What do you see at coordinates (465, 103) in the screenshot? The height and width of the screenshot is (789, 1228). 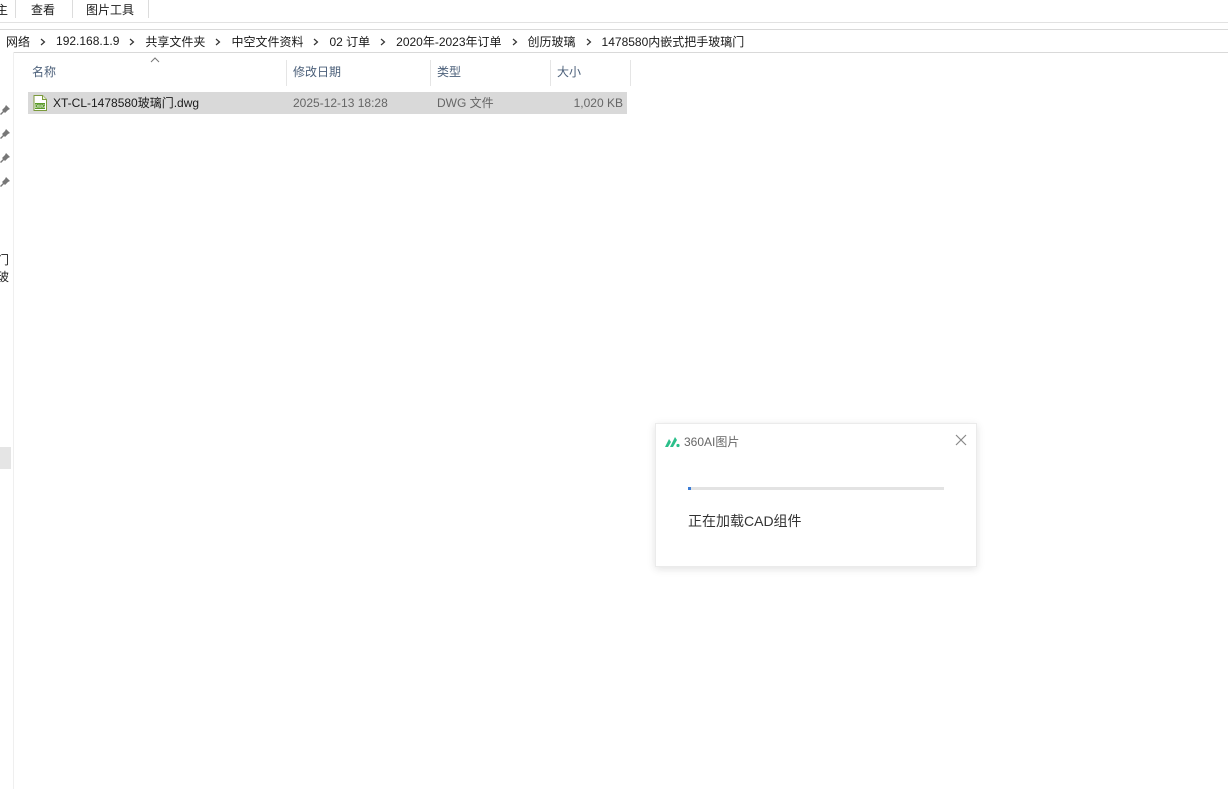 I see `file-type: DWG 文件` at bounding box center [465, 103].